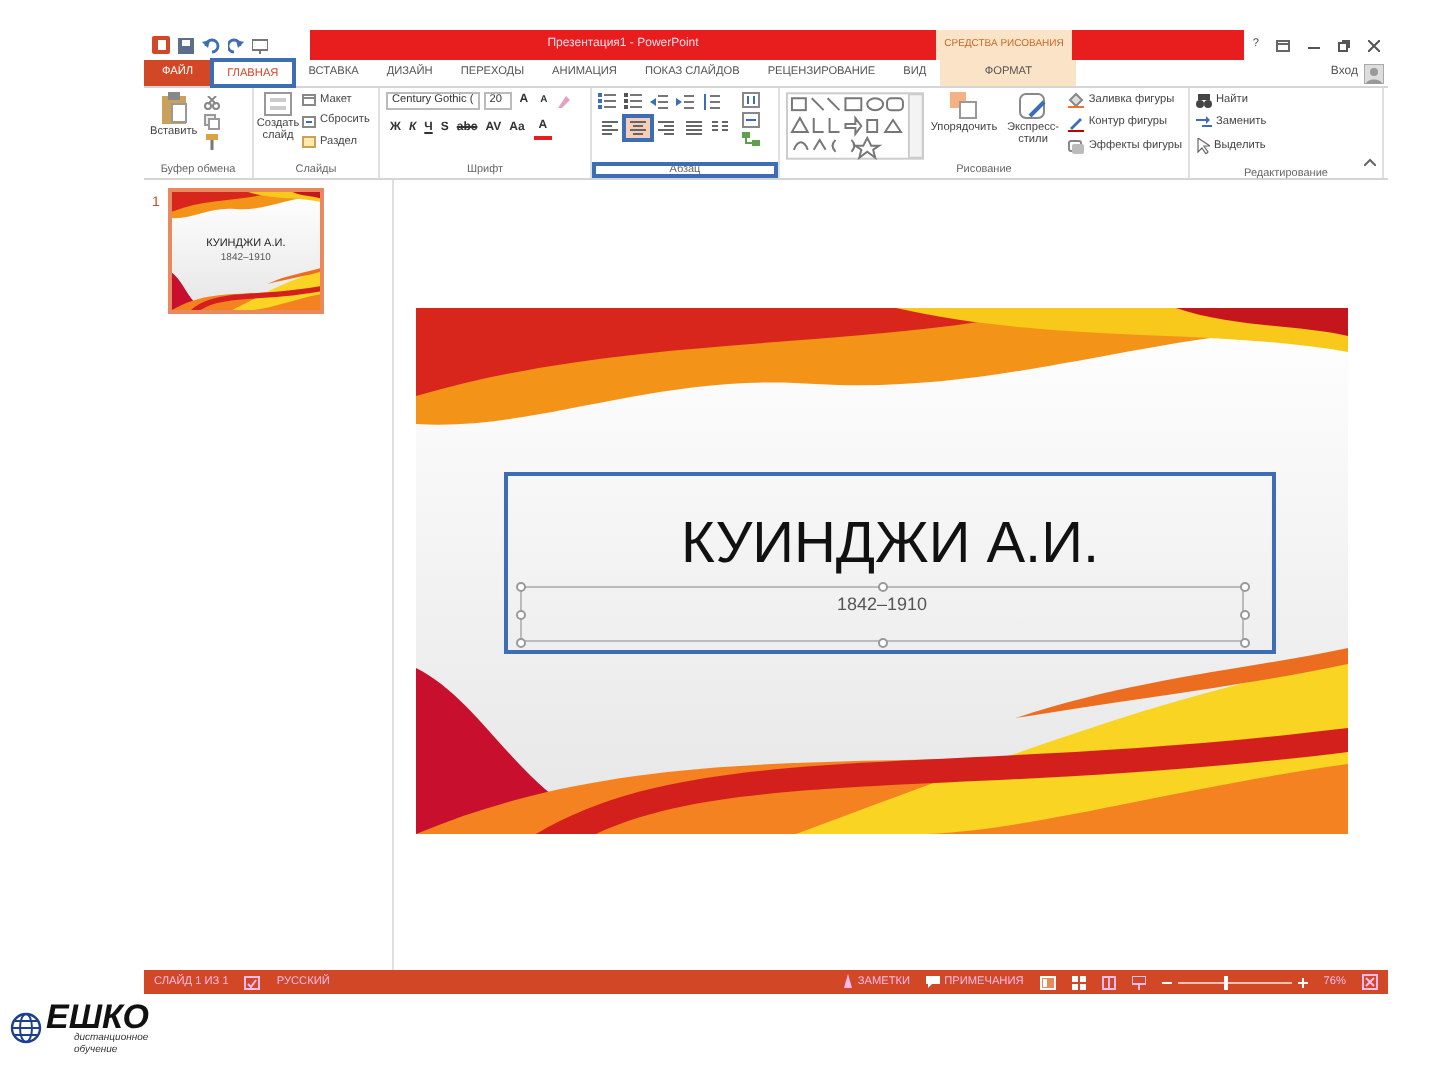 The image size is (1440, 1080). I want to click on layout-icon, so click(309, 100).